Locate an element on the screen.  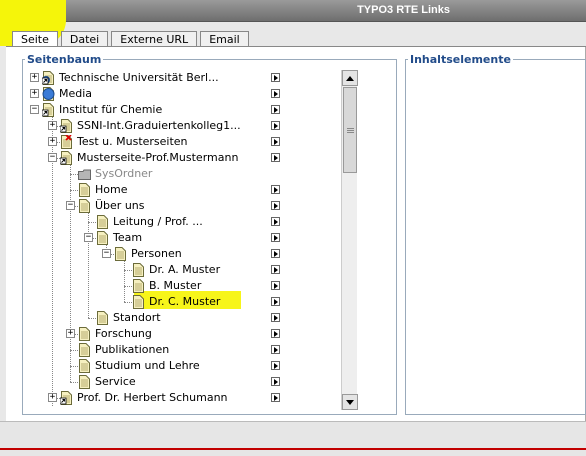
tree-row: − Musterseite-Prof.Mustermann is located at coordinates (200, 158).